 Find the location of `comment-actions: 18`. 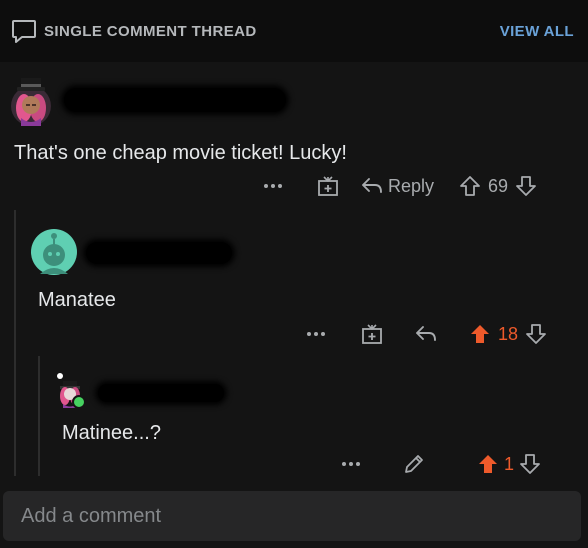

comment-actions: 18 is located at coordinates (426, 334).